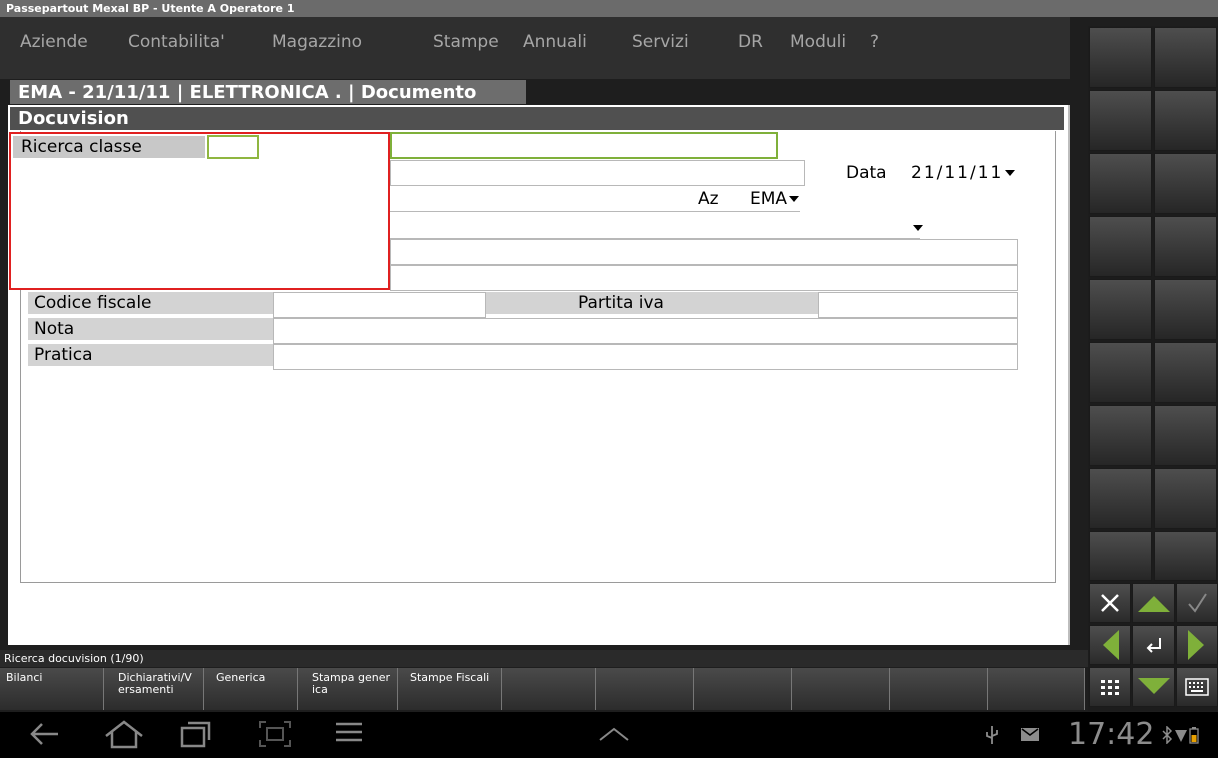  I want to click on back-button, so click(45, 734).